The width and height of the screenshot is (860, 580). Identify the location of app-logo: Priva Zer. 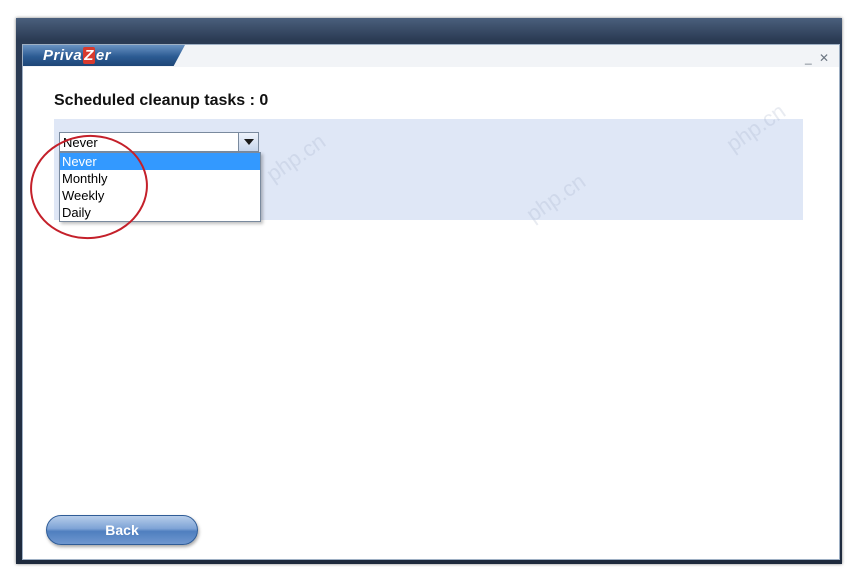
(77, 55).